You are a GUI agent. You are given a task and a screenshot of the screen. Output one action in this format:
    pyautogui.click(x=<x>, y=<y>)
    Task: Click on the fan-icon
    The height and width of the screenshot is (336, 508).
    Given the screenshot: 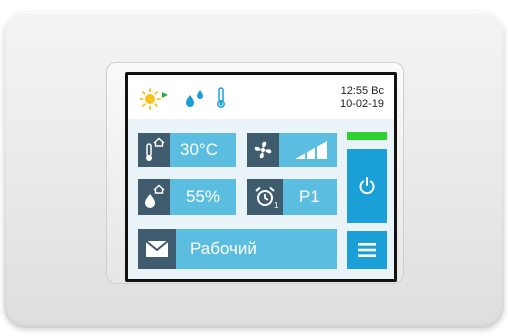 What is the action you would take?
    pyautogui.click(x=263, y=150)
    